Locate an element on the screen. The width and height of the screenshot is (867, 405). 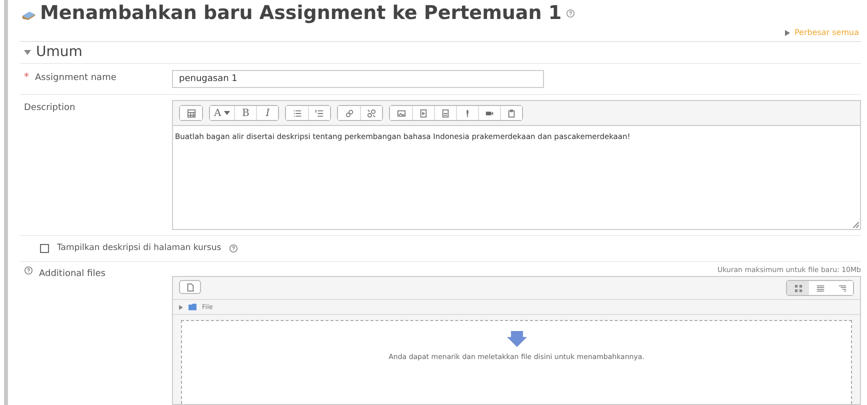
folder-icon is located at coordinates (192, 307).